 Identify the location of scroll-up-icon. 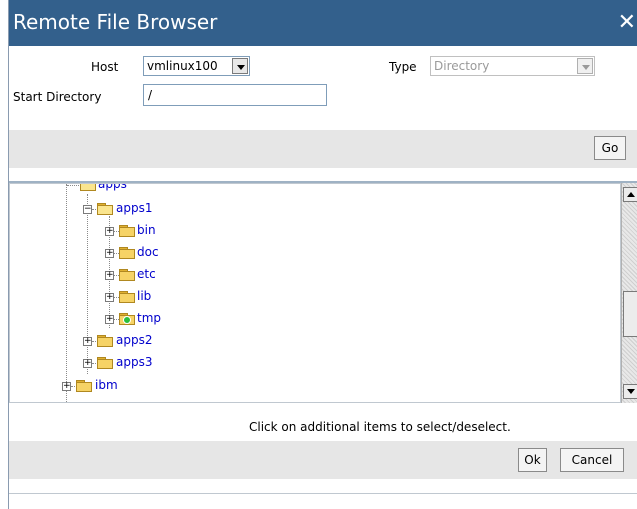
(630, 194).